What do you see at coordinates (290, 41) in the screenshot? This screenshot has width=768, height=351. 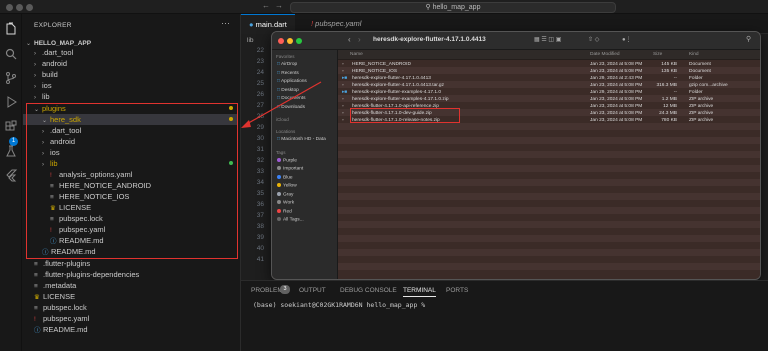 I see `finder-minimize-button` at bounding box center [290, 41].